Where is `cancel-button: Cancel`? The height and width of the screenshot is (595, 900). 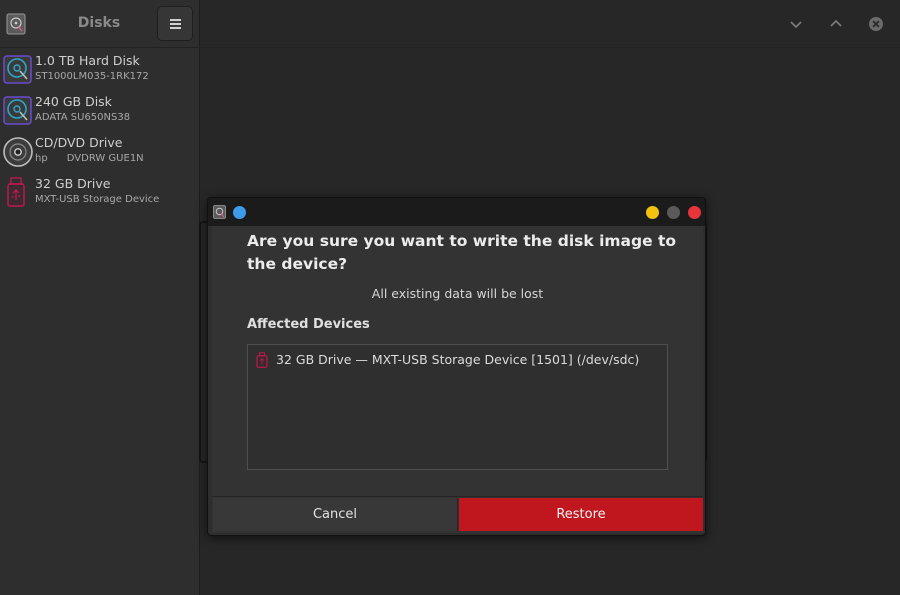 cancel-button: Cancel is located at coordinates (335, 514).